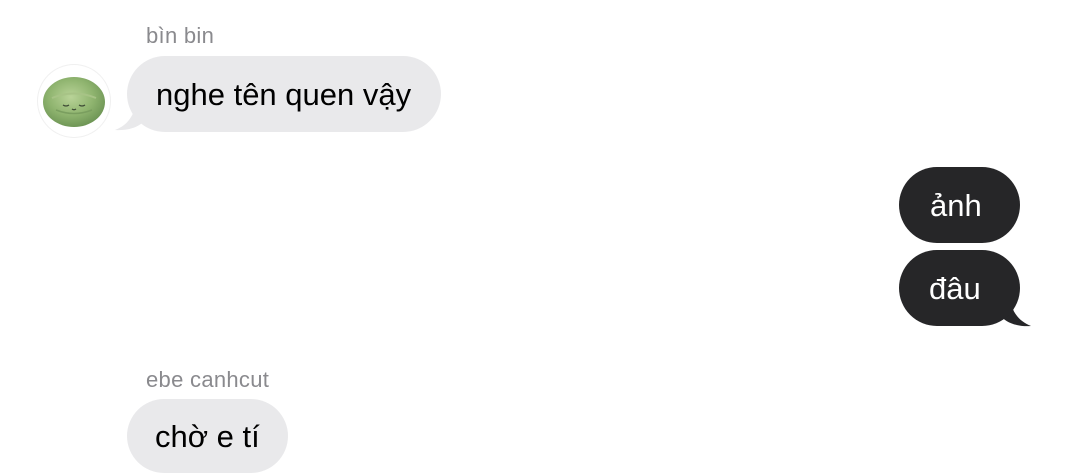  I want to click on incoming-message-bubble: nghe tên quen vậy, so click(284, 94).